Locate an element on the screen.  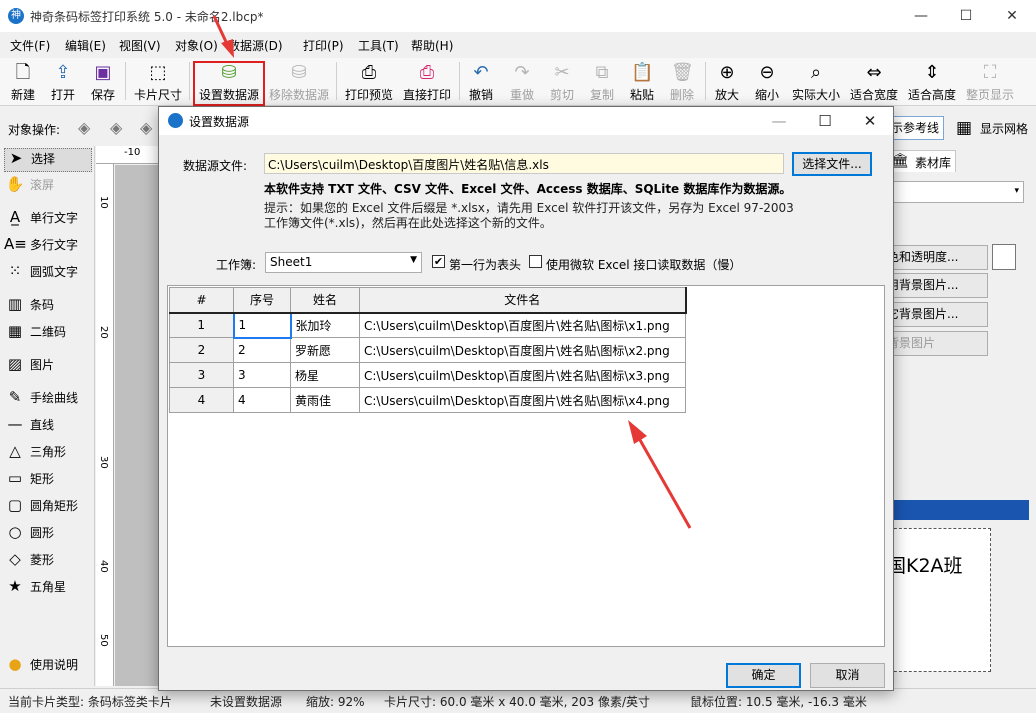
menu-tools: 工具(T) is located at coordinates (378, 45).